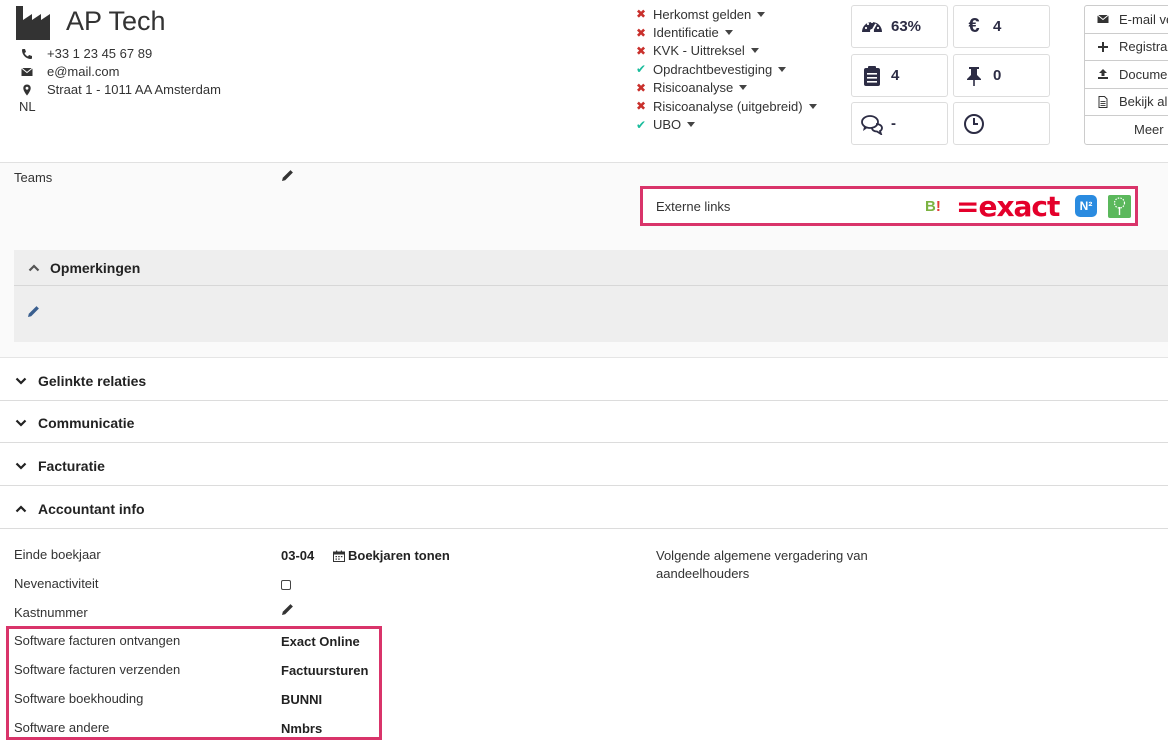  What do you see at coordinates (1001, 123) in the screenshot?
I see `time-stat` at bounding box center [1001, 123].